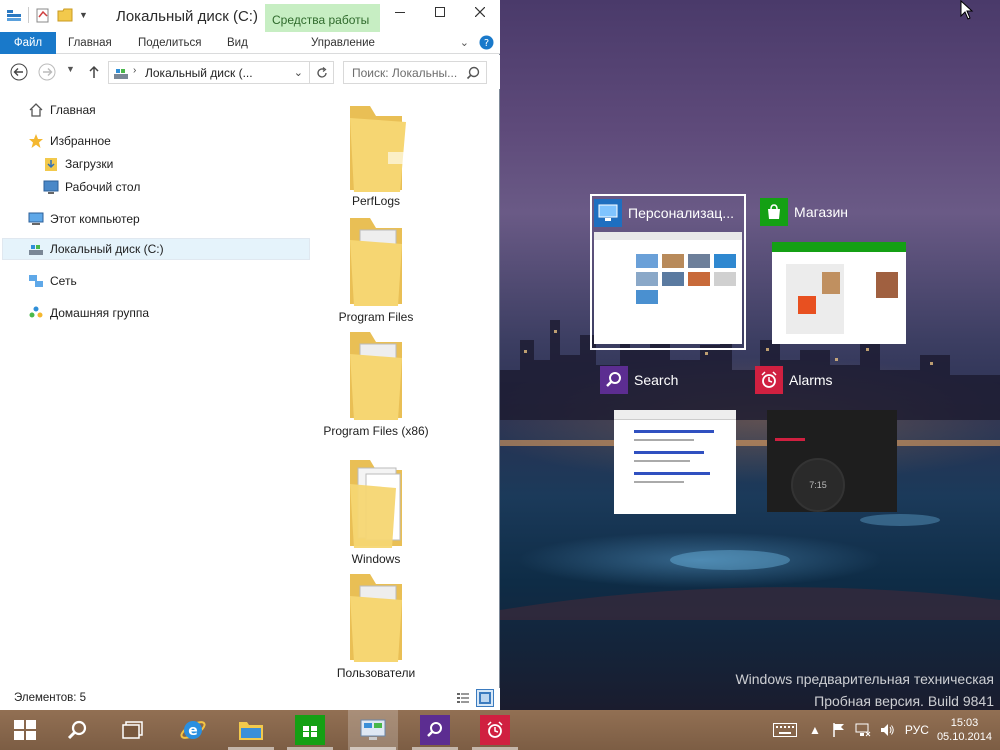 This screenshot has width=1000, height=750. Describe the element at coordinates (887, 730) in the screenshot. I see `volume-button` at that location.